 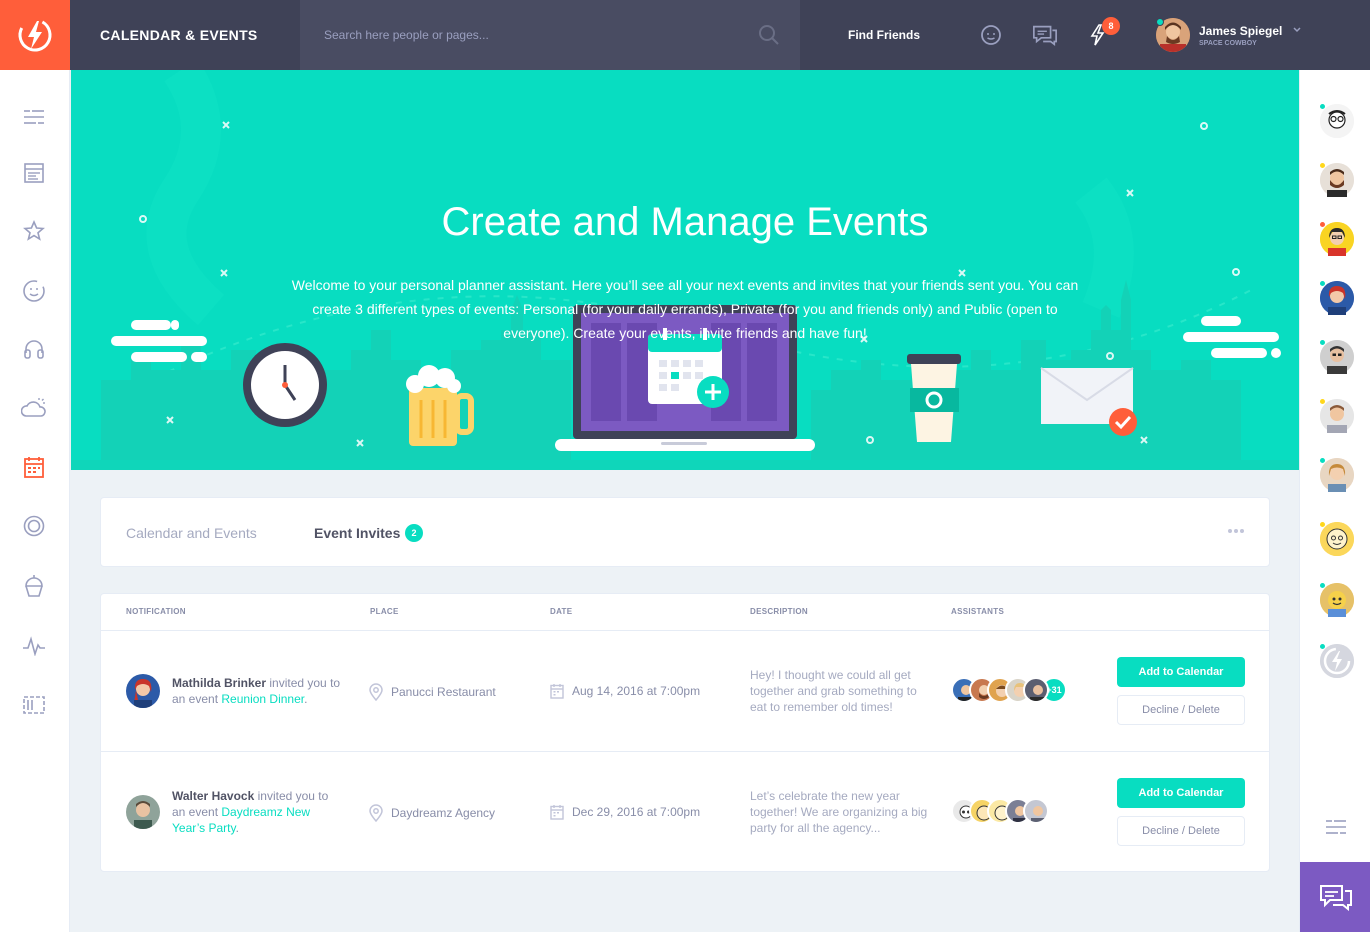 I want to click on cupcake-icon, so click(x=34, y=586).